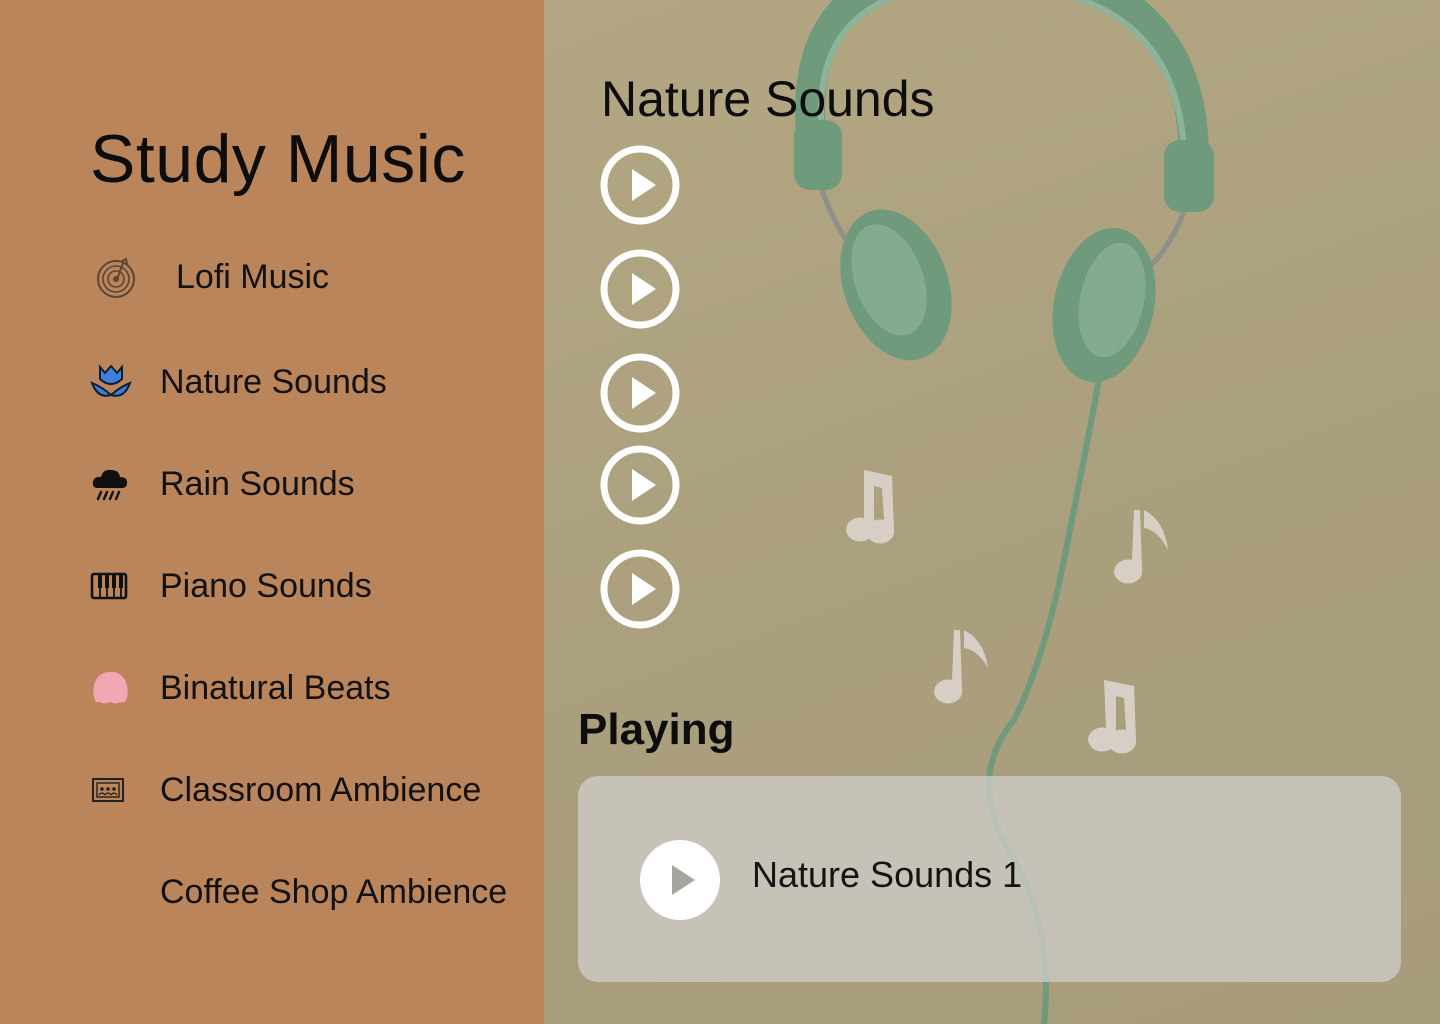 Image resolution: width=1440 pixels, height=1024 pixels. I want to click on vinyl-record-icon, so click(133, 277).